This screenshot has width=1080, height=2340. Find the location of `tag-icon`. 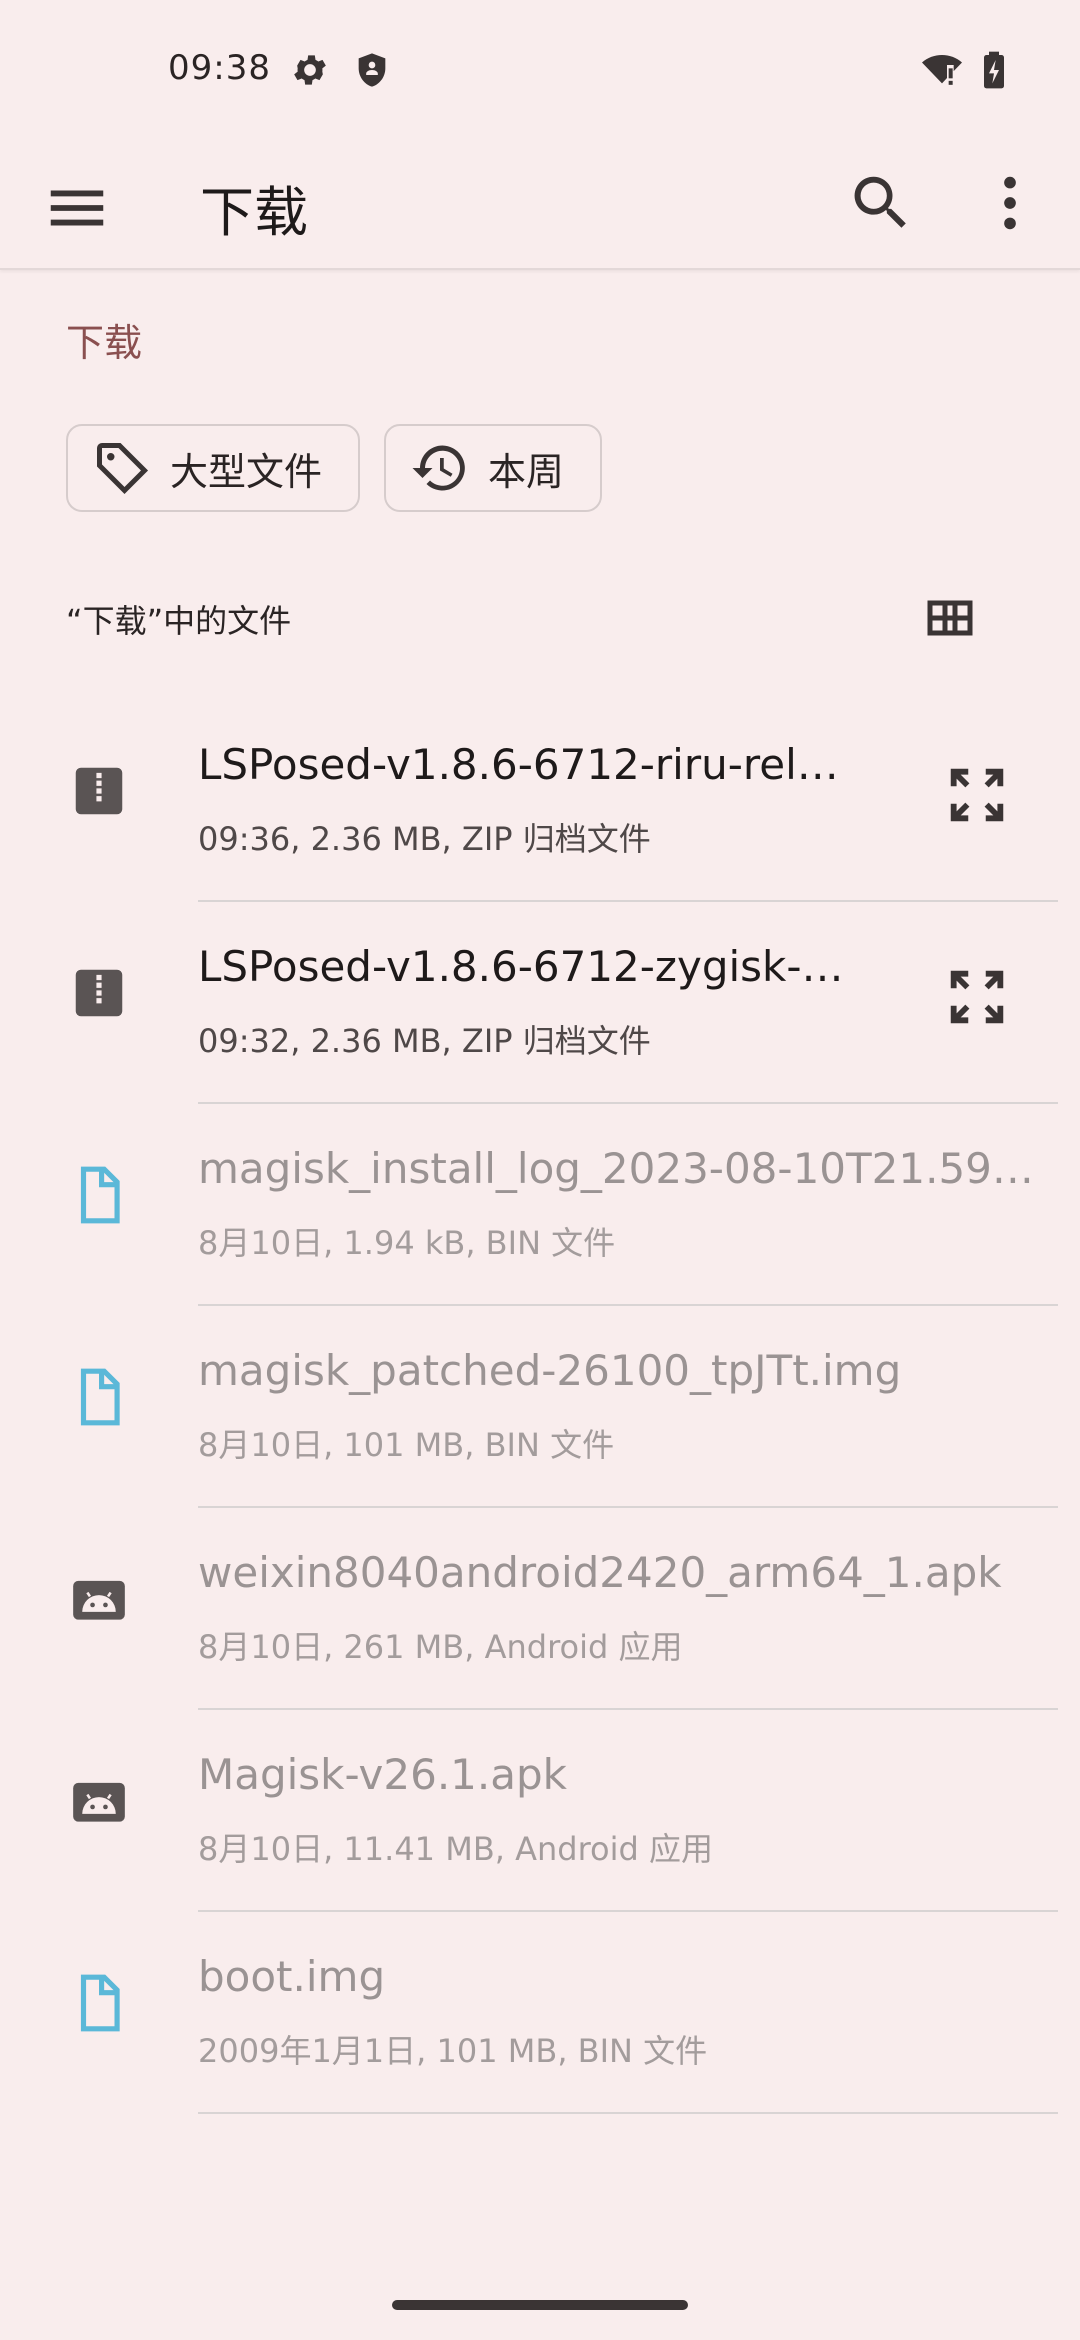

tag-icon is located at coordinates (123, 469).